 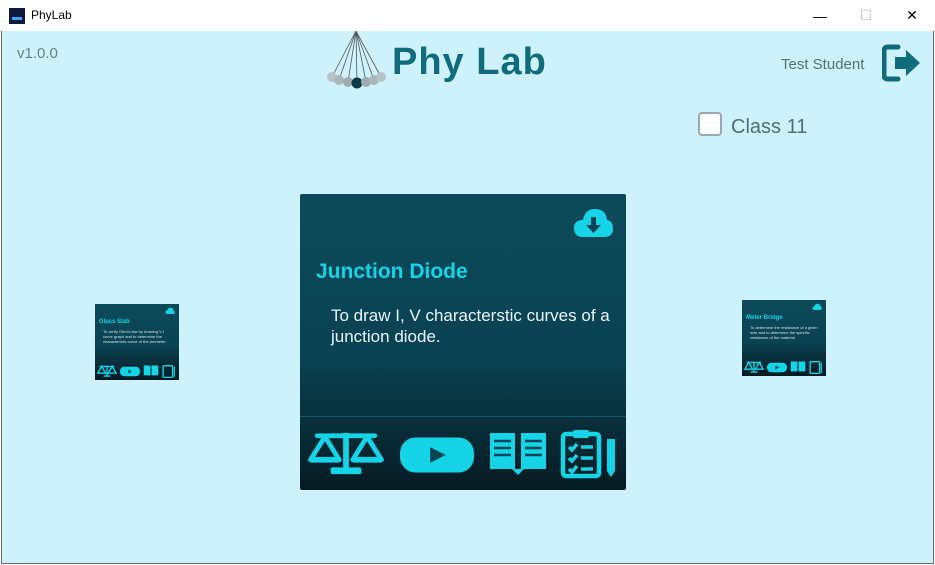 What do you see at coordinates (902, 63) in the screenshot?
I see `logout-icon` at bounding box center [902, 63].